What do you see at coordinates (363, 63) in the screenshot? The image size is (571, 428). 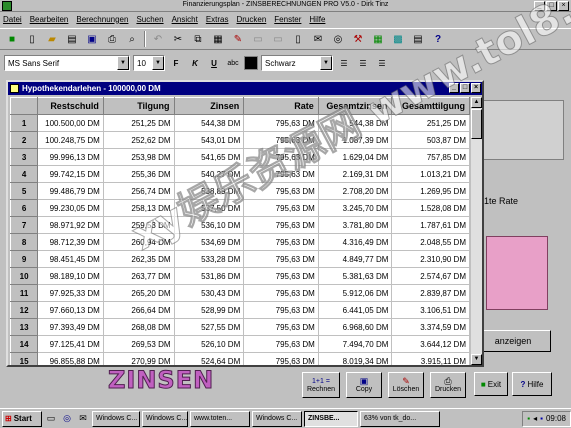 I see `align-center-icon: ☰` at bounding box center [363, 63].